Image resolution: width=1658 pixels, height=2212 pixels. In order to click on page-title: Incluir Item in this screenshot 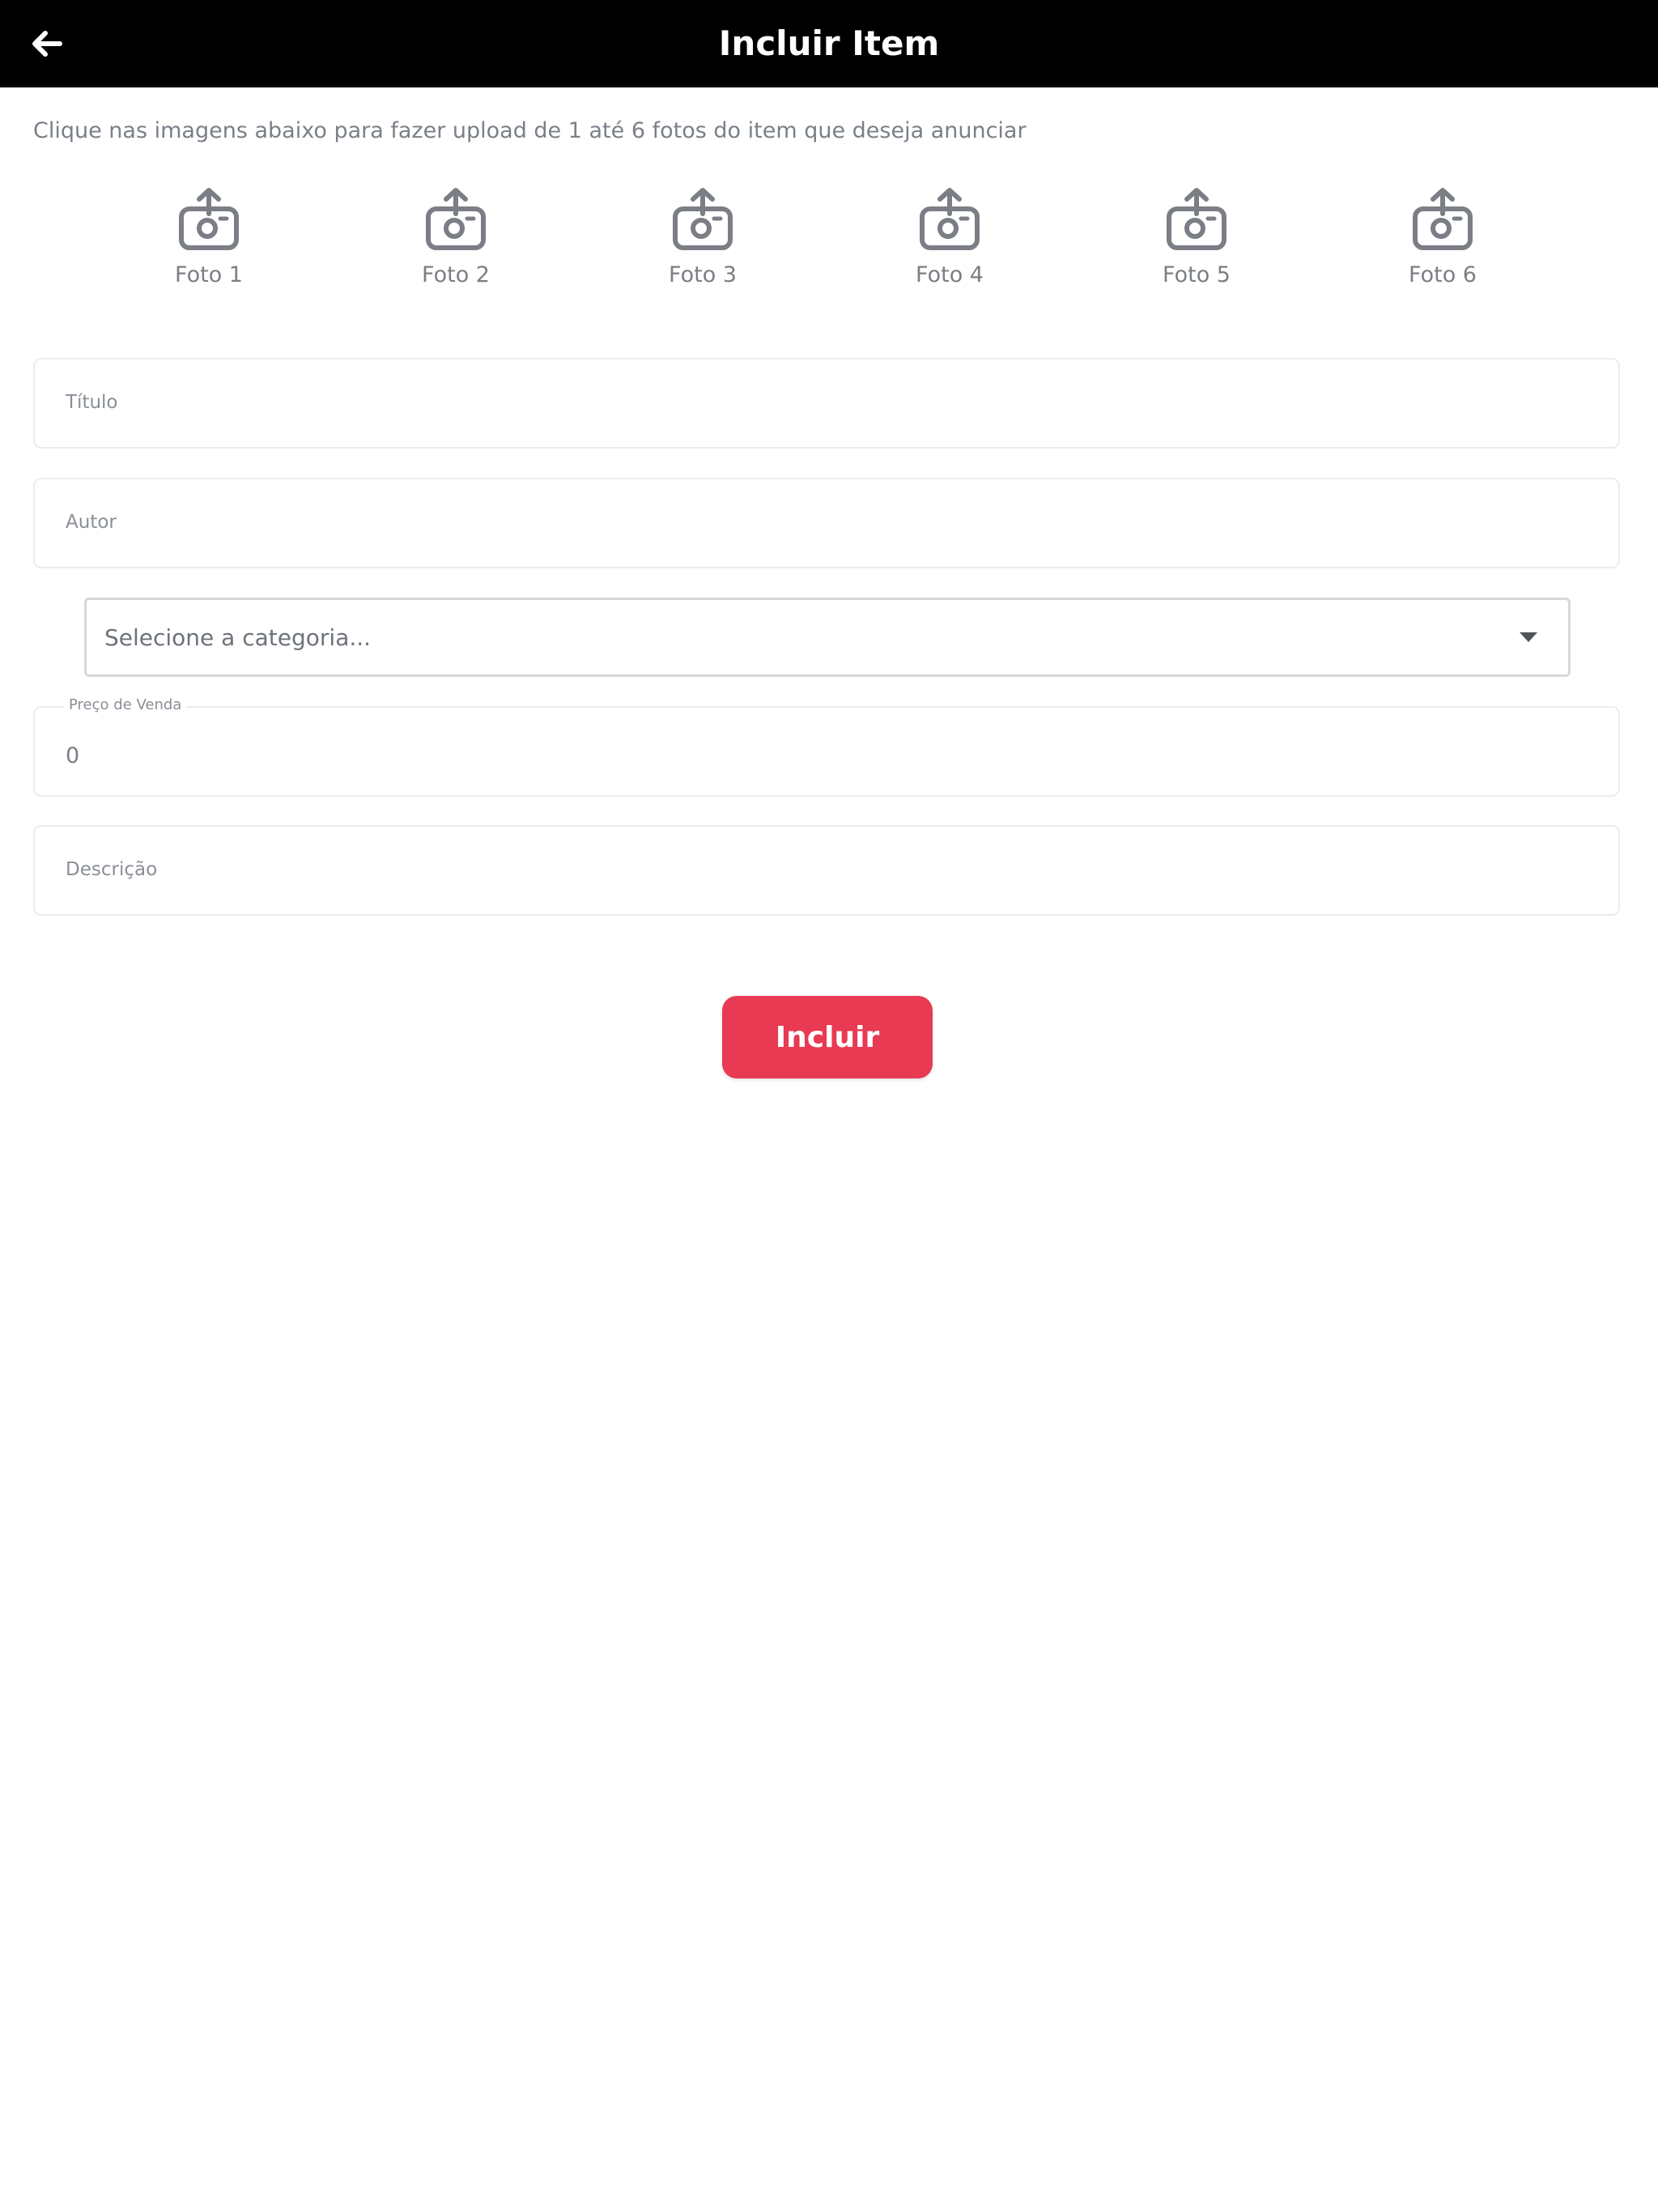, I will do `click(829, 43)`.